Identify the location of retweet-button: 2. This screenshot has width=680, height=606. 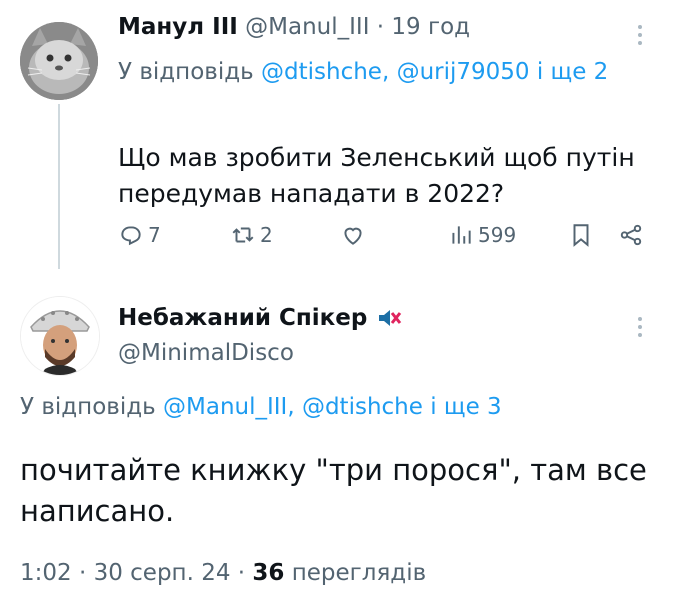
(251, 235).